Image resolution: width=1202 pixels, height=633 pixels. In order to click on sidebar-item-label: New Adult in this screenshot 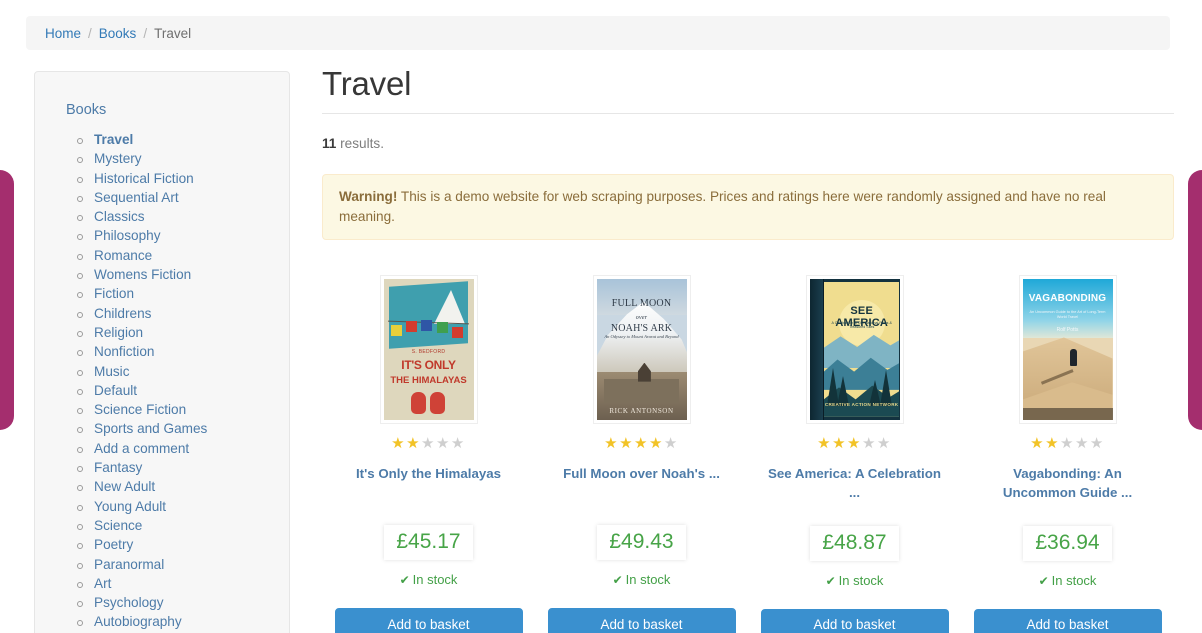, I will do `click(124, 486)`.